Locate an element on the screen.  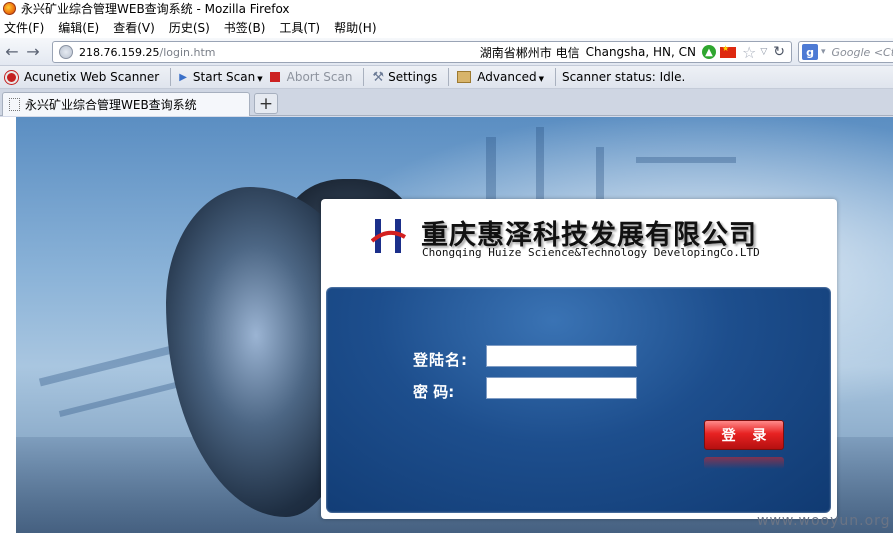
advanced-icon is located at coordinates (464, 77).